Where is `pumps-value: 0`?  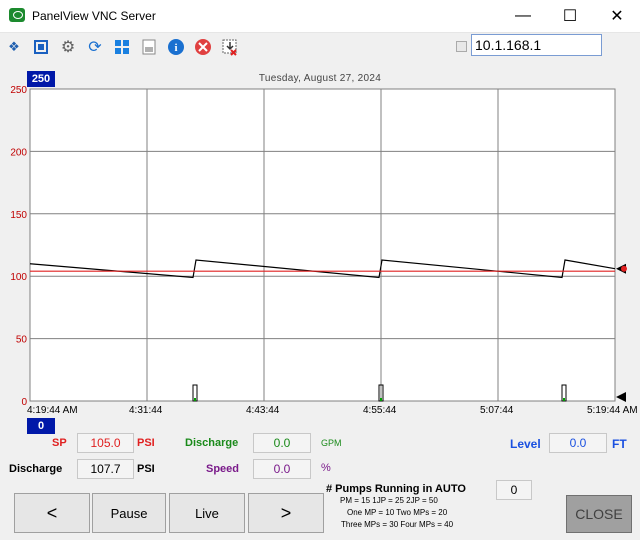
pumps-value: 0 is located at coordinates (514, 490).